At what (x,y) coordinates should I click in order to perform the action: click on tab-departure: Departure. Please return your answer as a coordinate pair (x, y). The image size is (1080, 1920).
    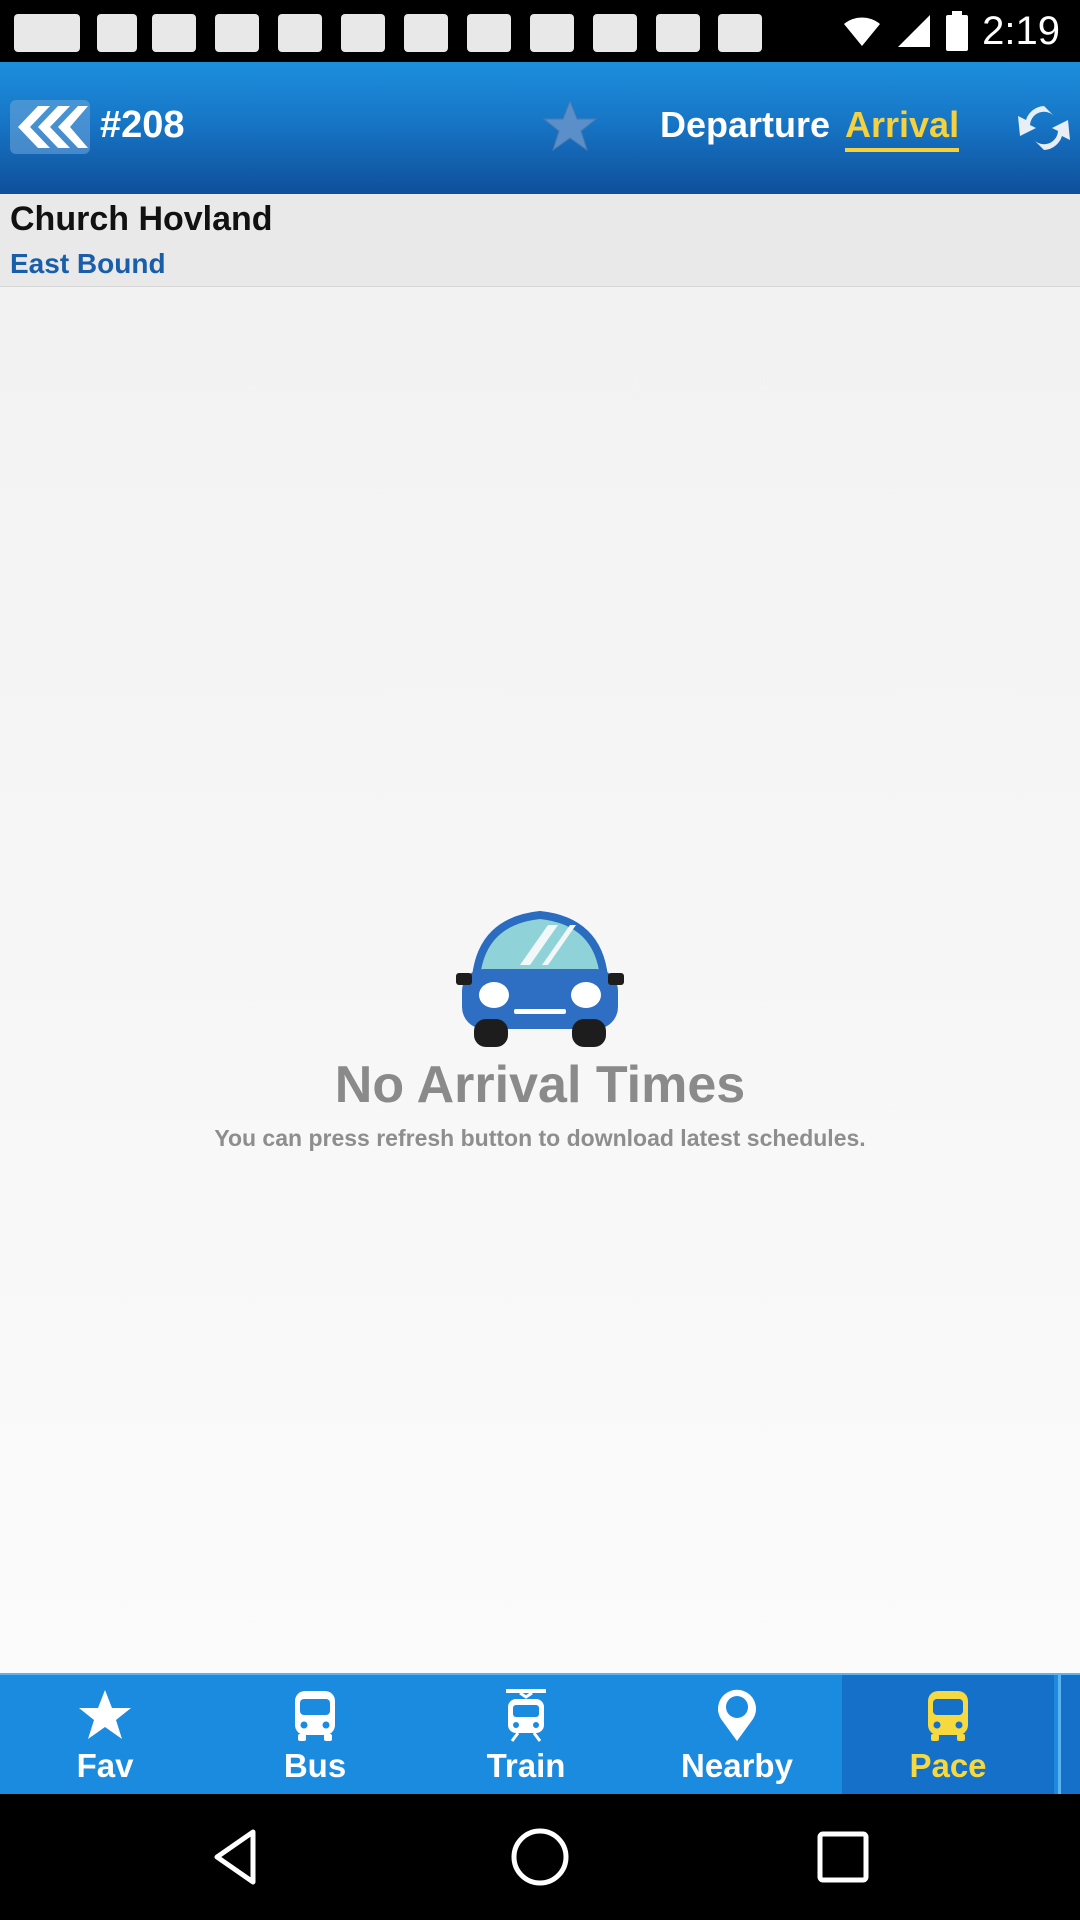
    Looking at the image, I should click on (745, 125).